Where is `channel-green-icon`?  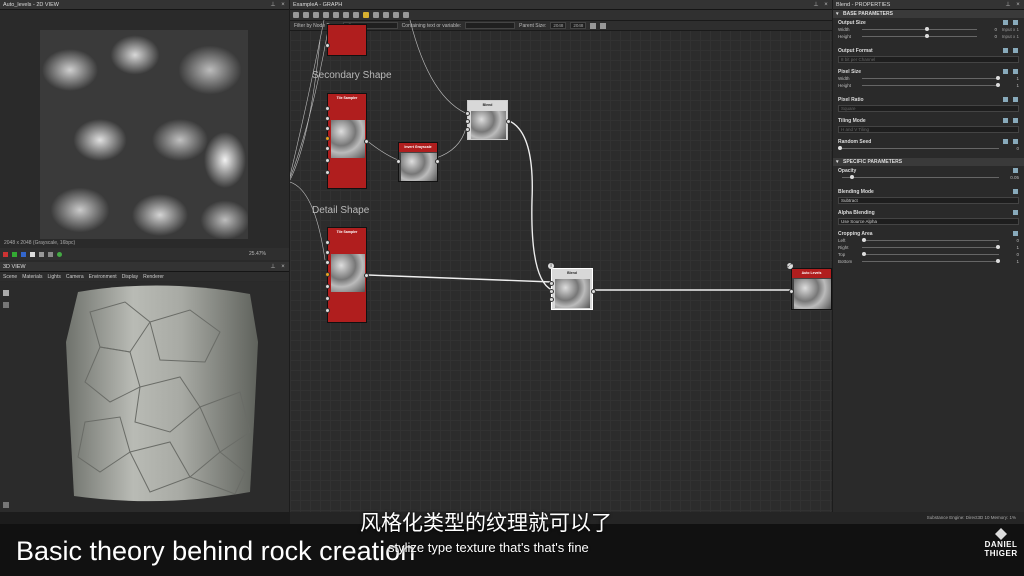
channel-green-icon is located at coordinates (14, 254).